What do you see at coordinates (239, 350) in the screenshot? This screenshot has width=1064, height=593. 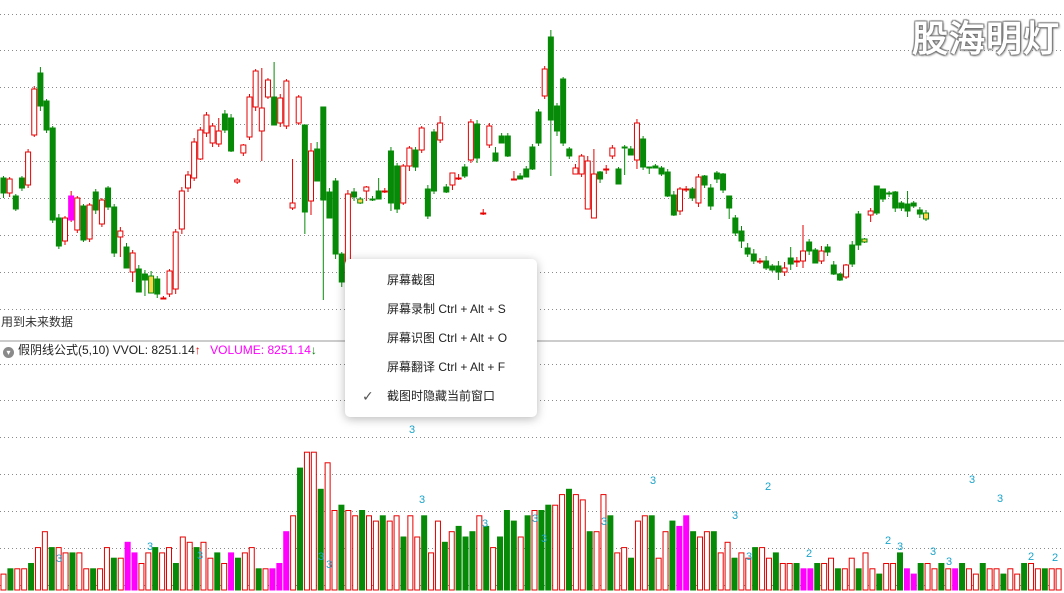 I see `volume-label: VOLUME:` at bounding box center [239, 350].